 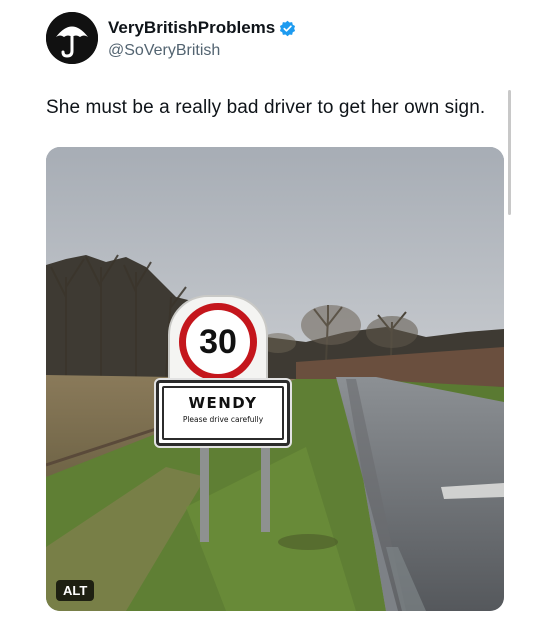 I want to click on umbrella-icon, so click(x=72, y=38).